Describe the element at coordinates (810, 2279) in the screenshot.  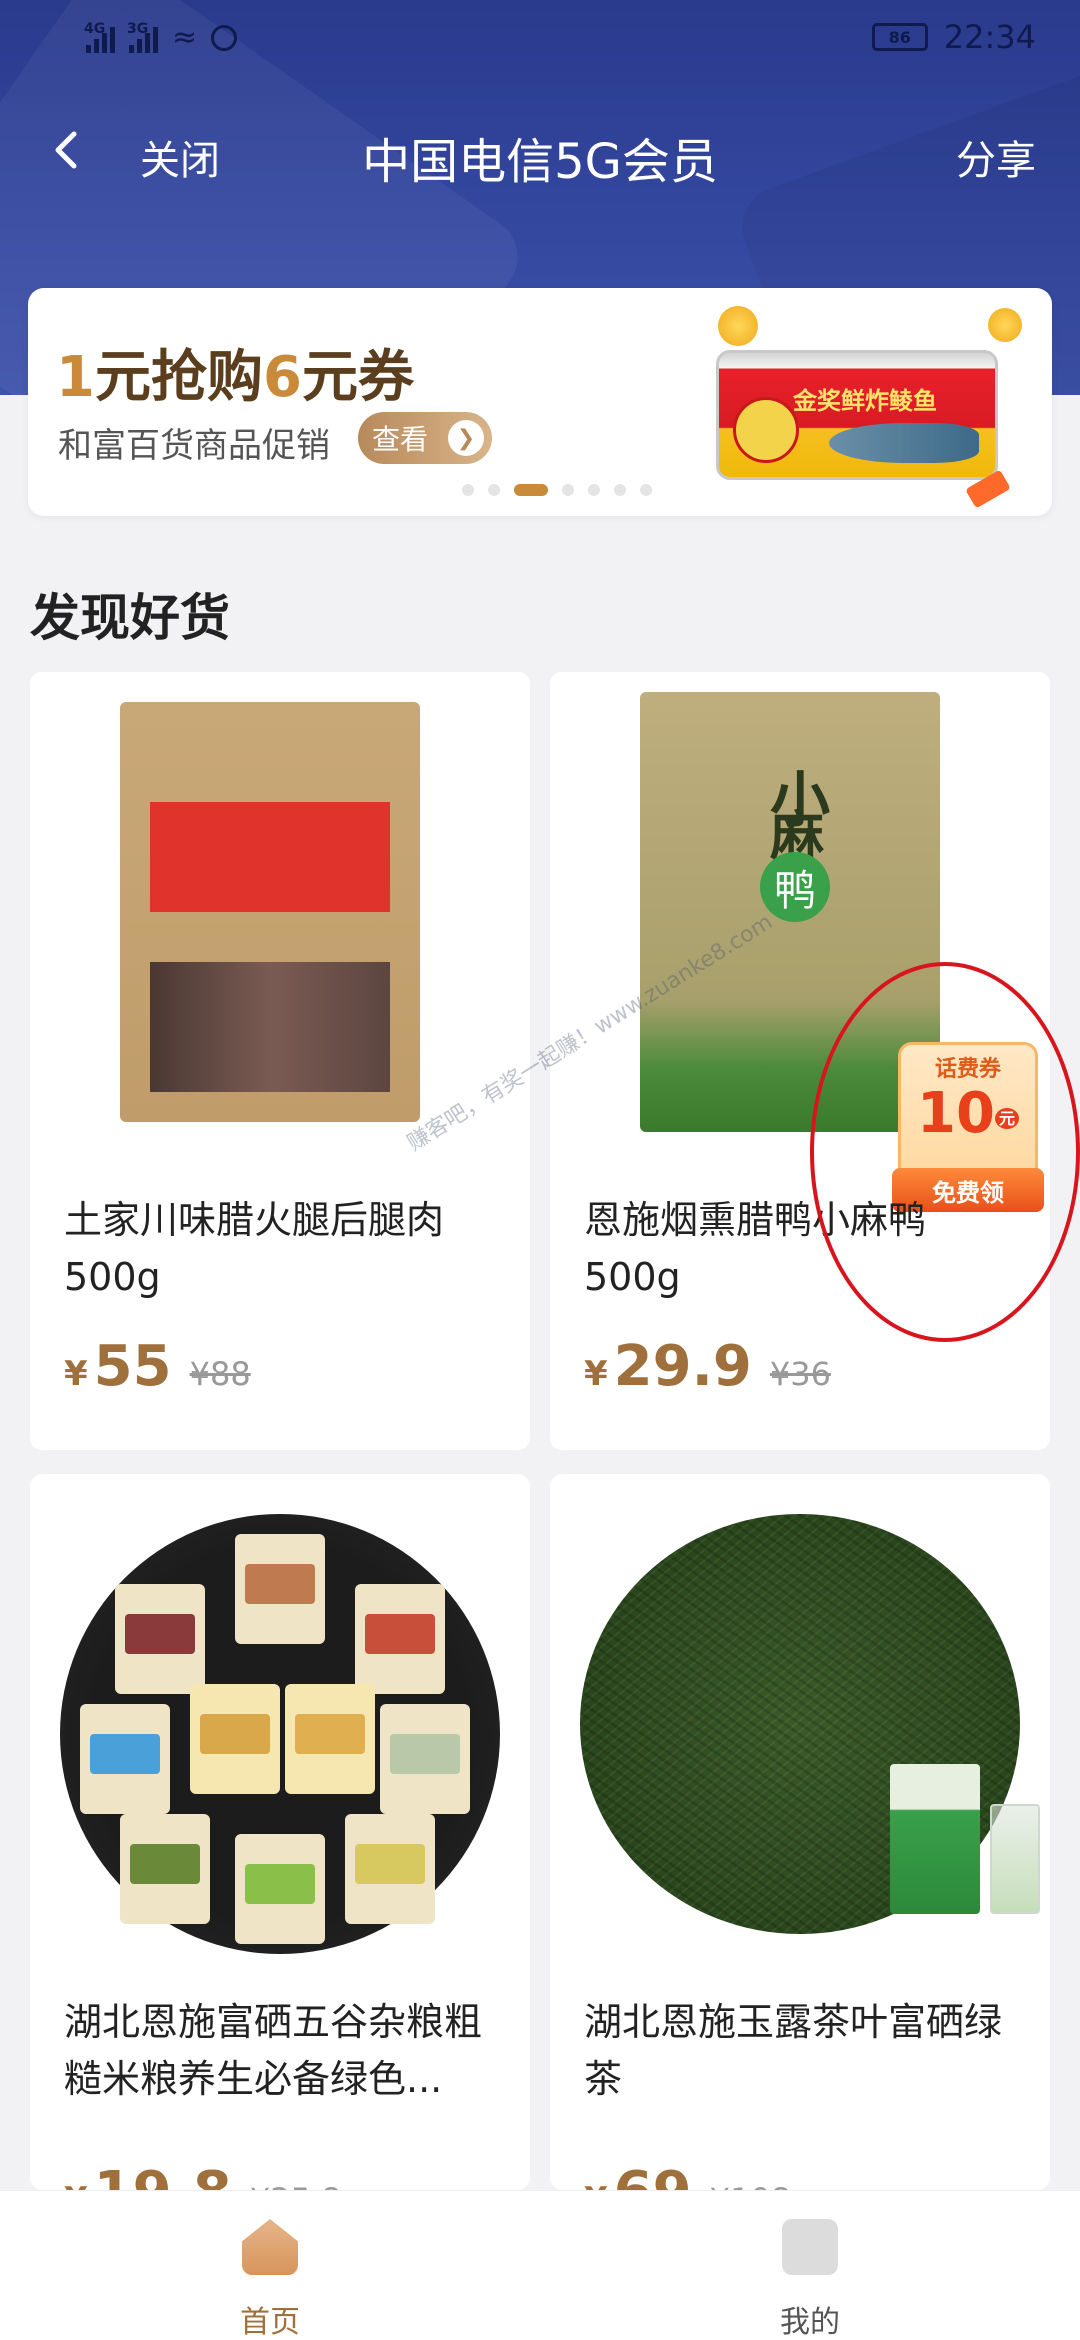
I see `tab-mine: 我的` at that location.